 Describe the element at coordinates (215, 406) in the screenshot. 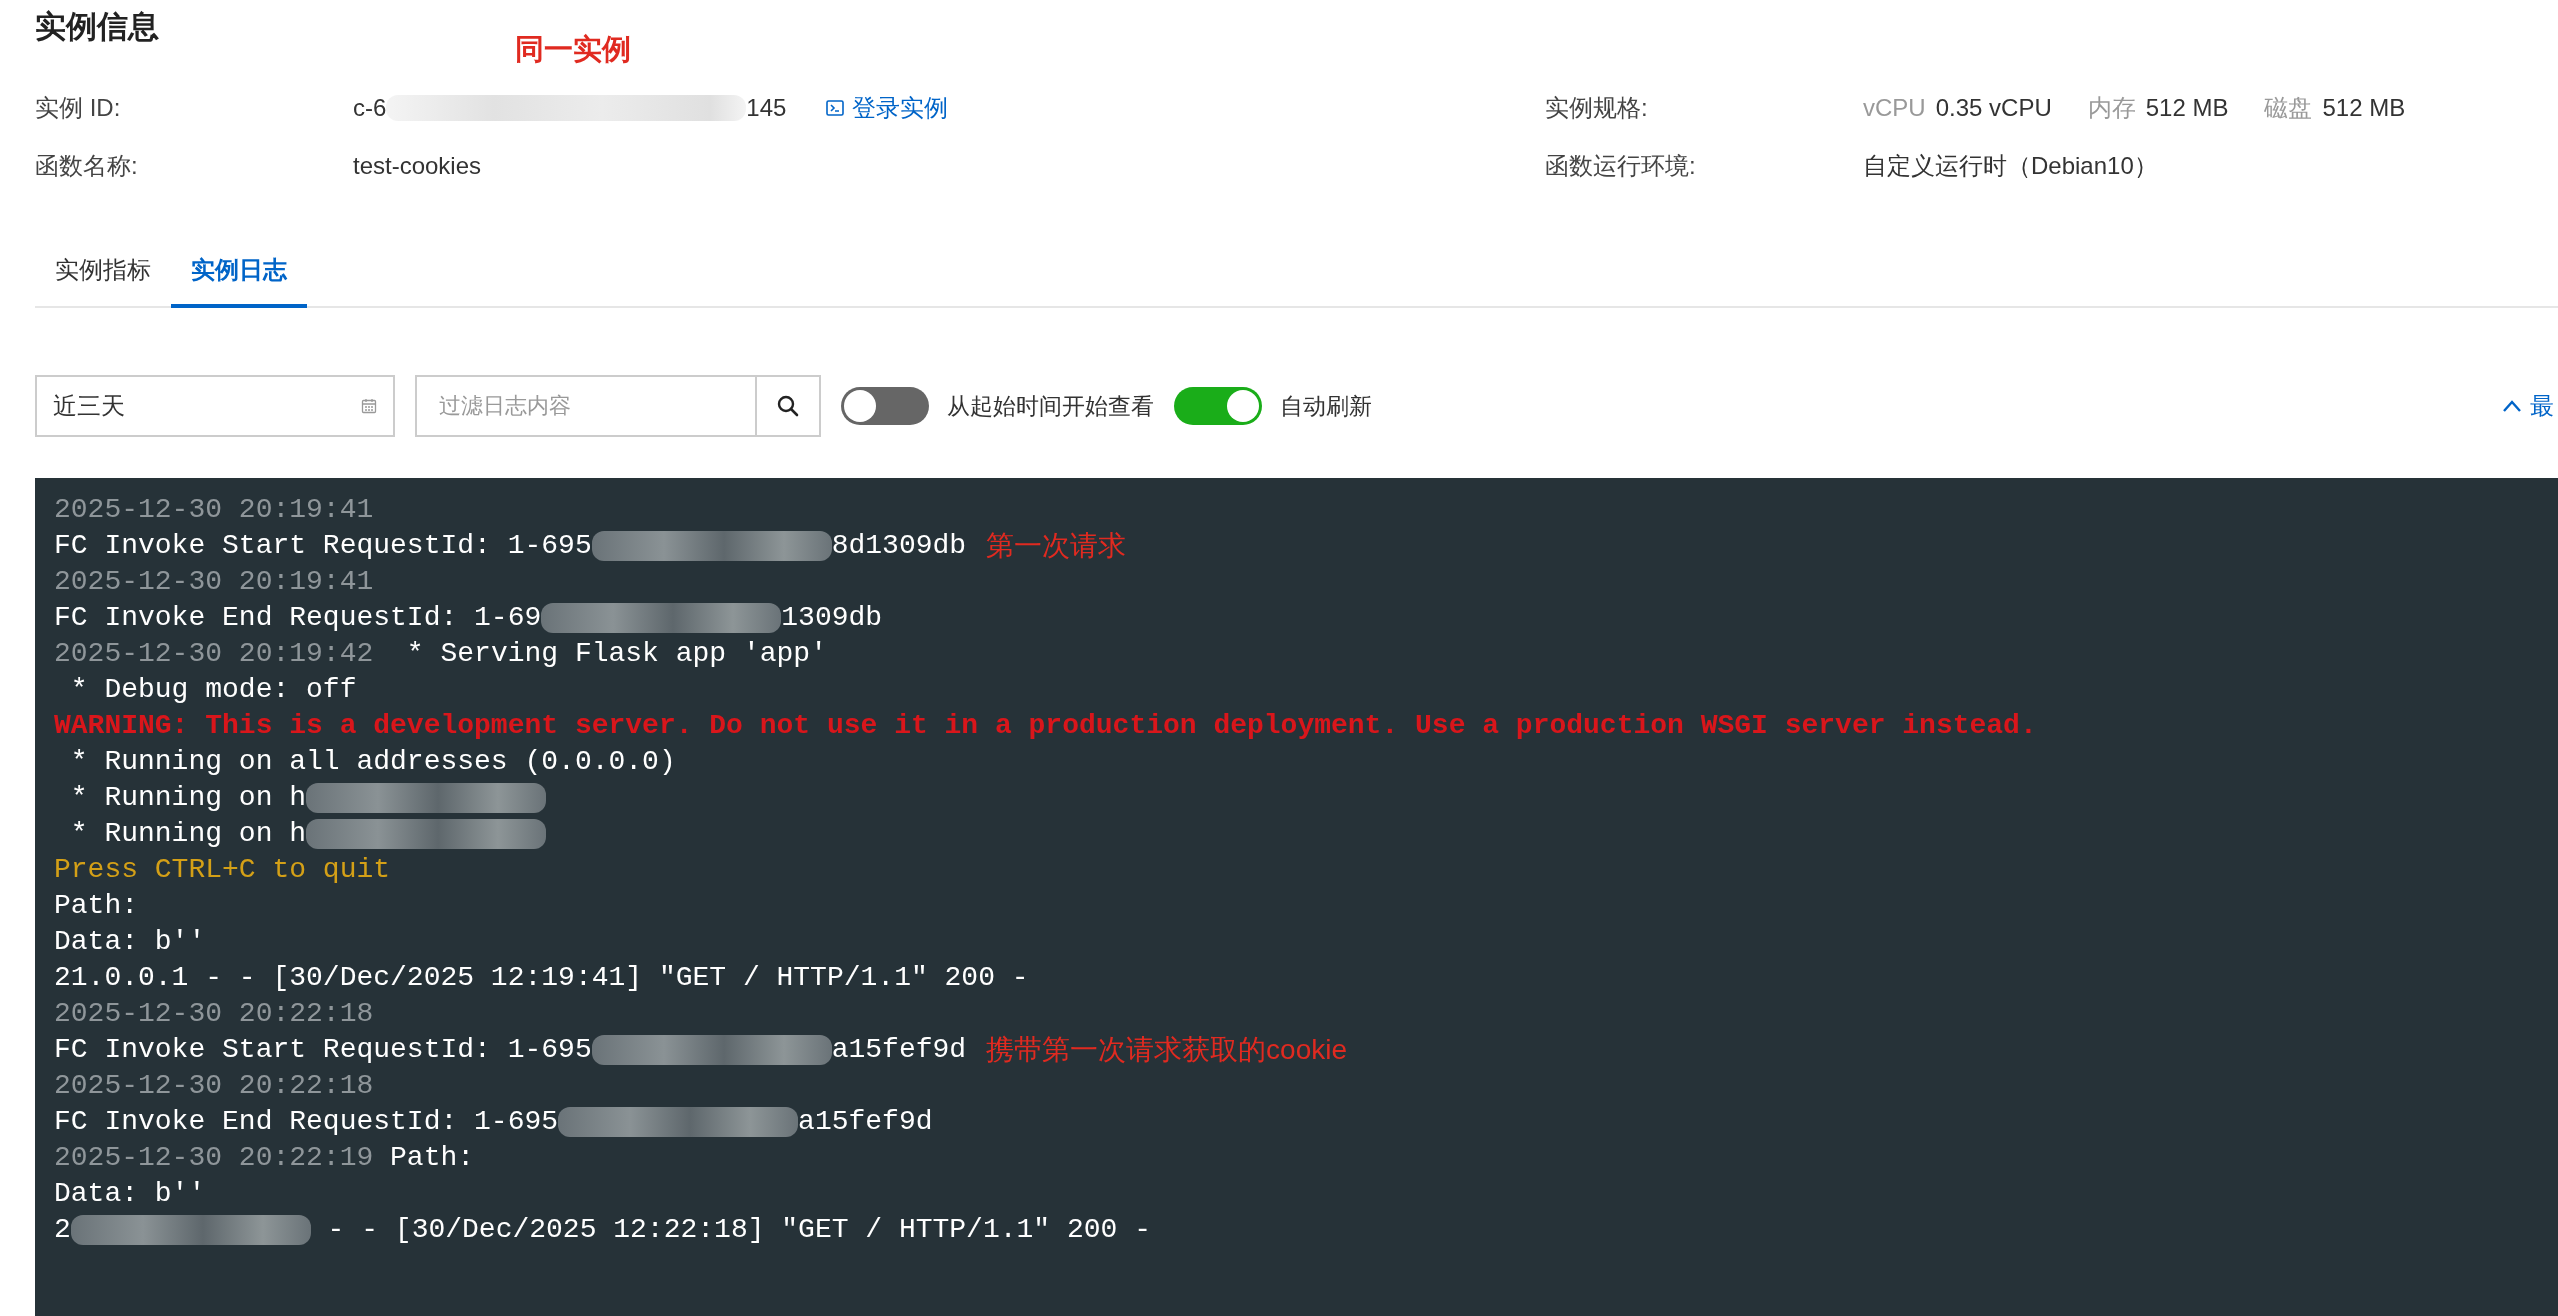

I see `date-range-field: 近三天` at that location.